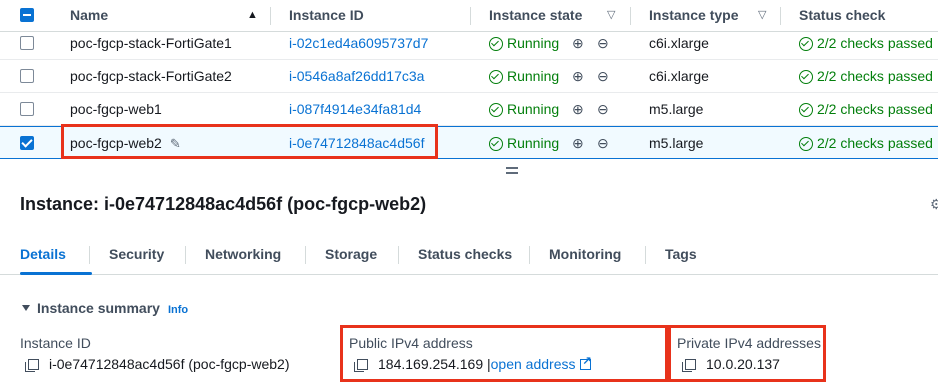  Describe the element at coordinates (151, 76) in the screenshot. I see `instance-name: poc-fgcp-stack-FortiGate2` at that location.